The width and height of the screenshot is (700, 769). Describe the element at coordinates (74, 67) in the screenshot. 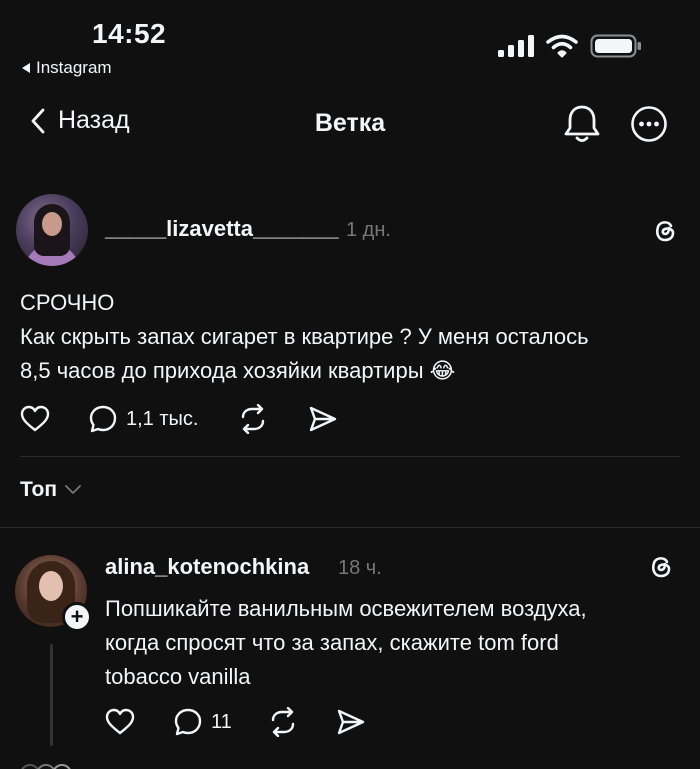

I see `back-to-app-label: Instagram` at that location.